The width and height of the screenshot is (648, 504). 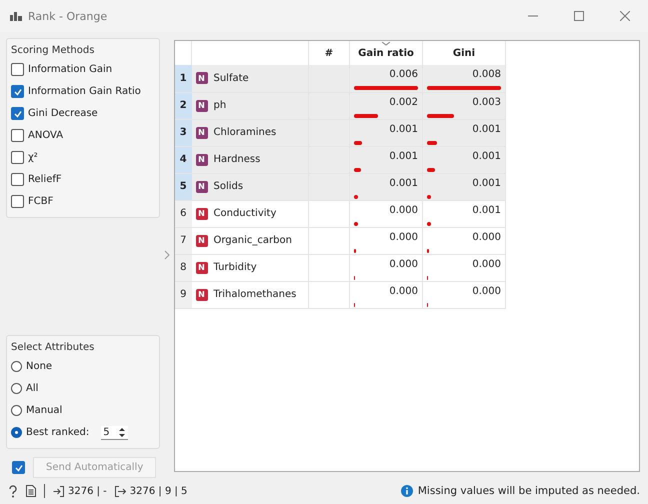 I want to click on output-icon, so click(x=120, y=491).